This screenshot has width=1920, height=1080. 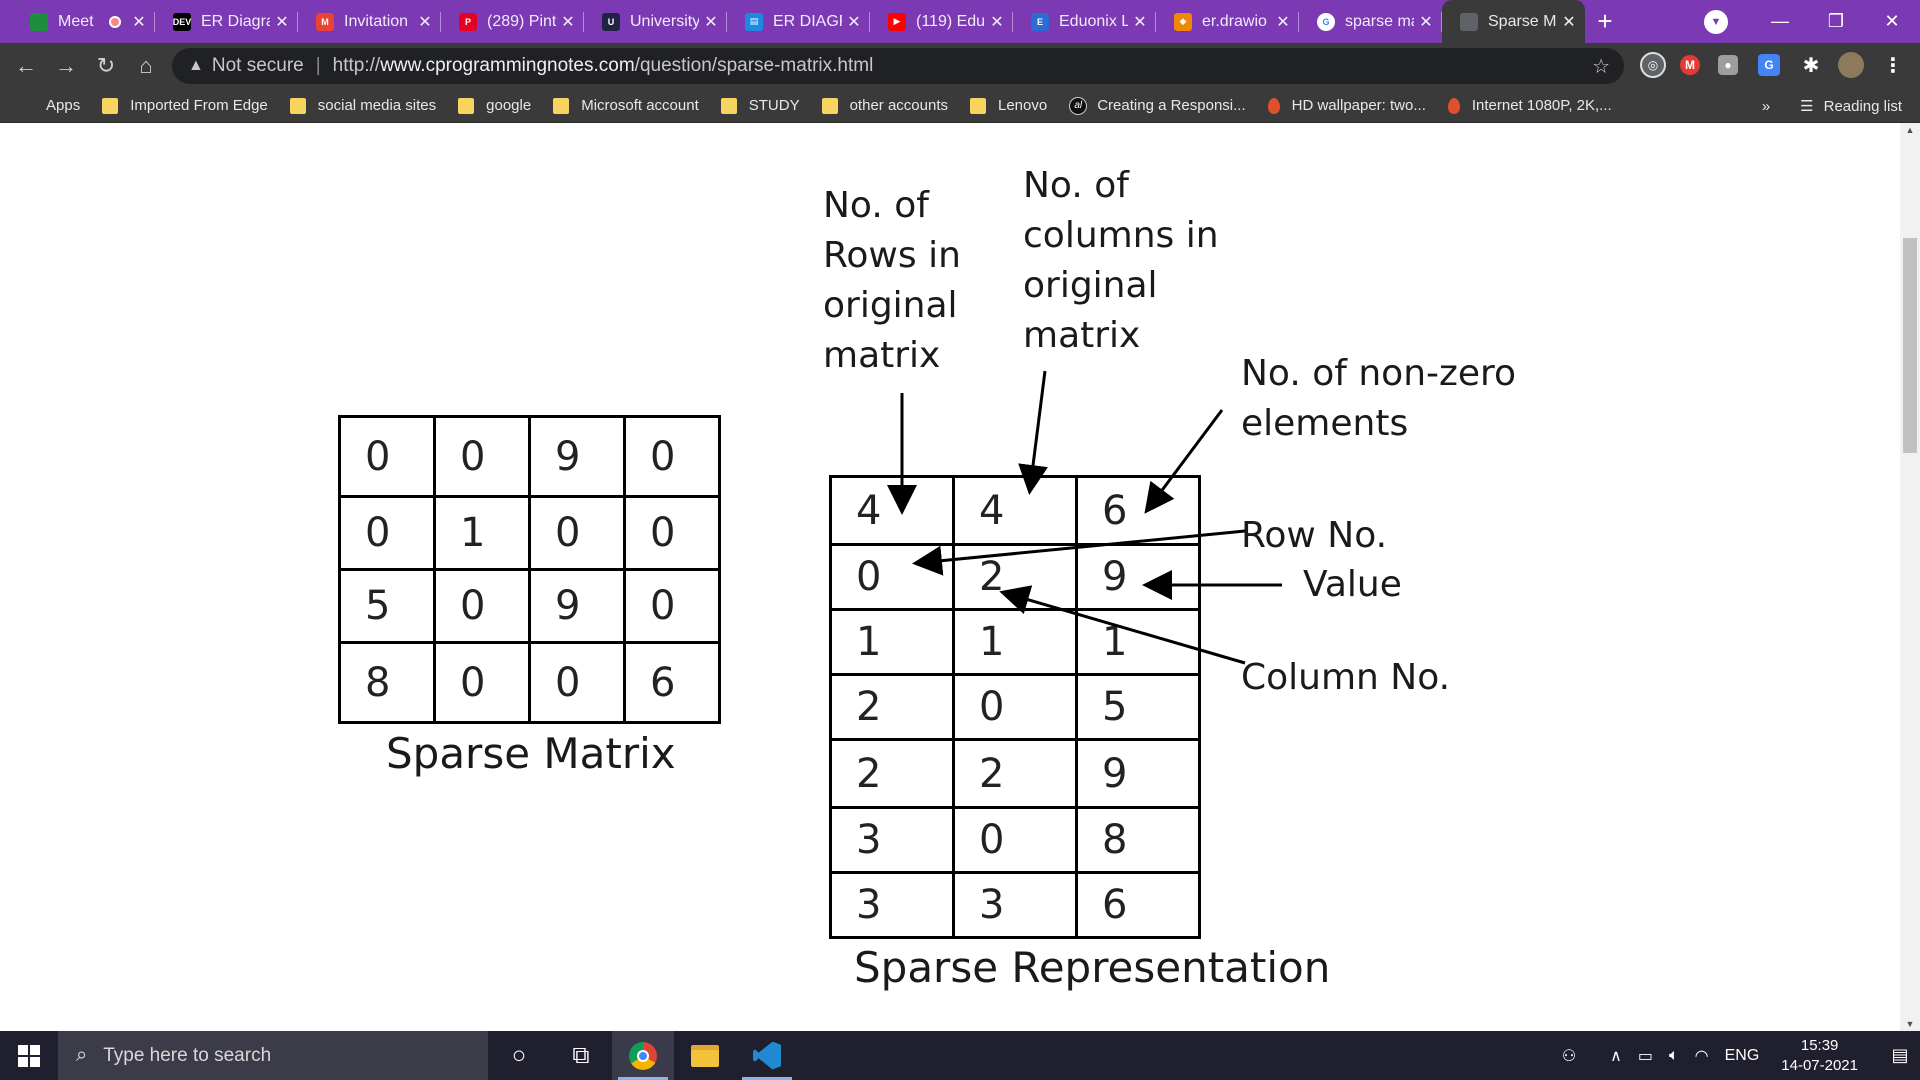 I want to click on tab-4: U University ✕, so click(x=655, y=21).